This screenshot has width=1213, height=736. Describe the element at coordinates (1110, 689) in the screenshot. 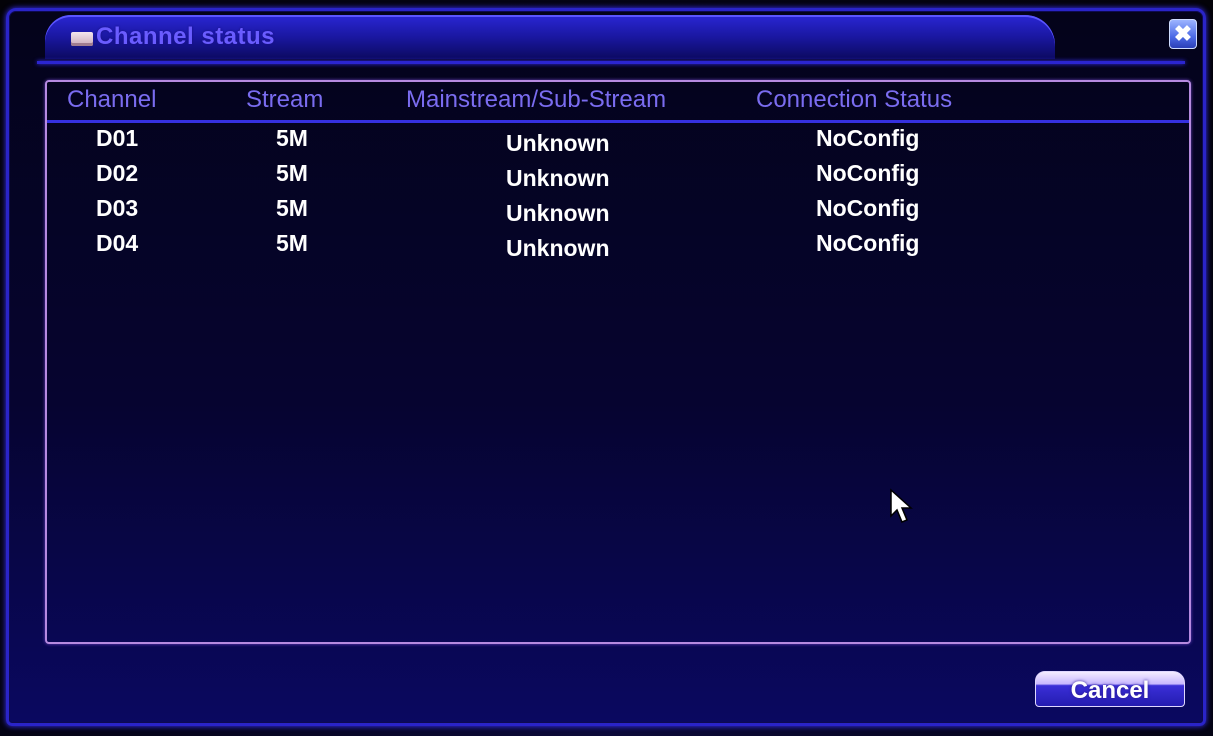

I see `cancel-button: Cancel` at that location.